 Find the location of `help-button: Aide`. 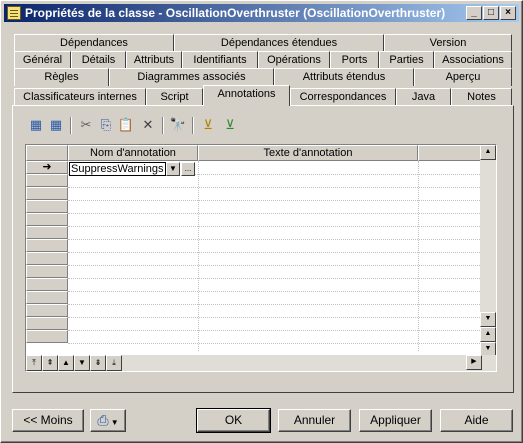

help-button: Aide is located at coordinates (476, 420).